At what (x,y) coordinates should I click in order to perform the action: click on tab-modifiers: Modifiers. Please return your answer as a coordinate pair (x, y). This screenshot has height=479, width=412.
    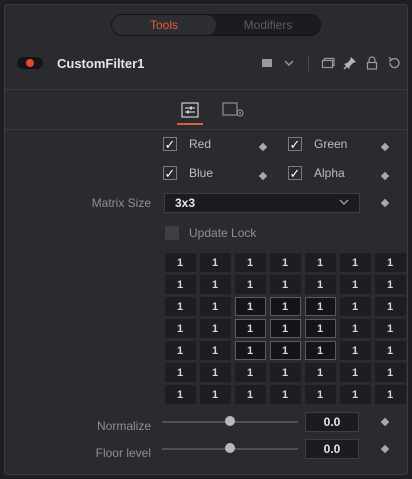
    Looking at the image, I should click on (268, 25).